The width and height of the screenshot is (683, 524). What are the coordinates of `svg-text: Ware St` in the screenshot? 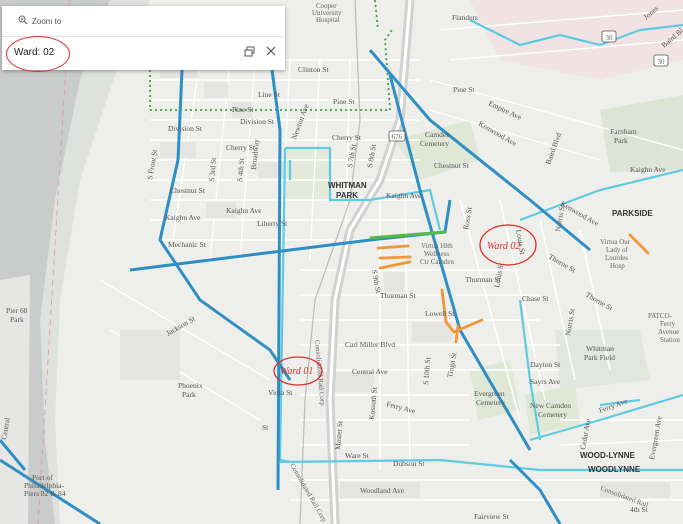 It's located at (357, 455).